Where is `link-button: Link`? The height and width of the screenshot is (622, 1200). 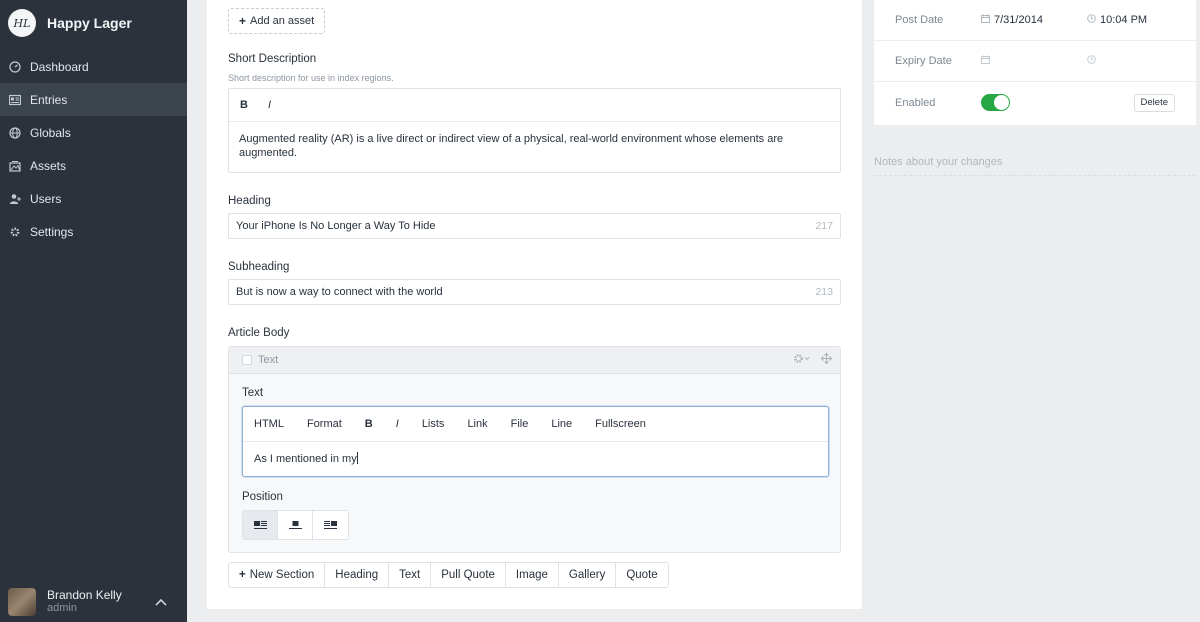
link-button: Link is located at coordinates (477, 424).